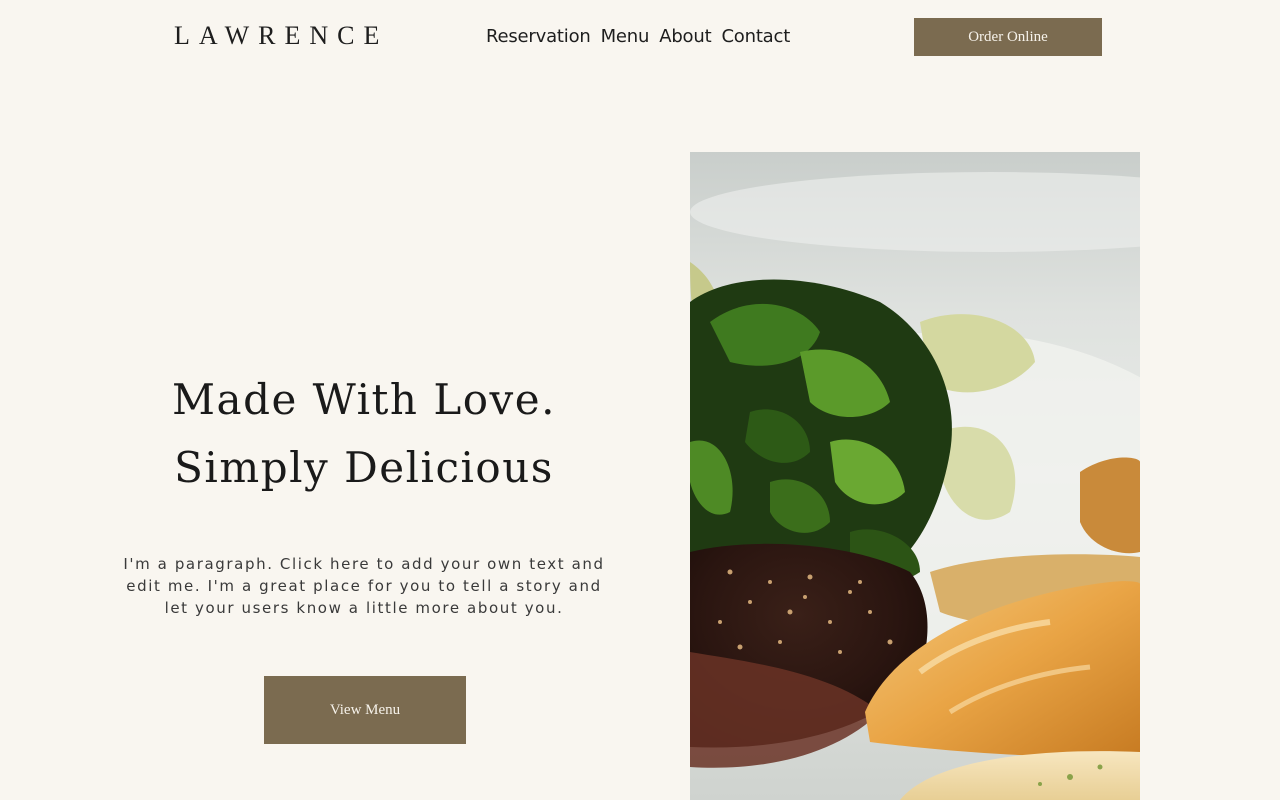 The image size is (1280, 800). Describe the element at coordinates (364, 434) in the screenshot. I see `hero-title: Made With Love. Simply Delicious` at that location.